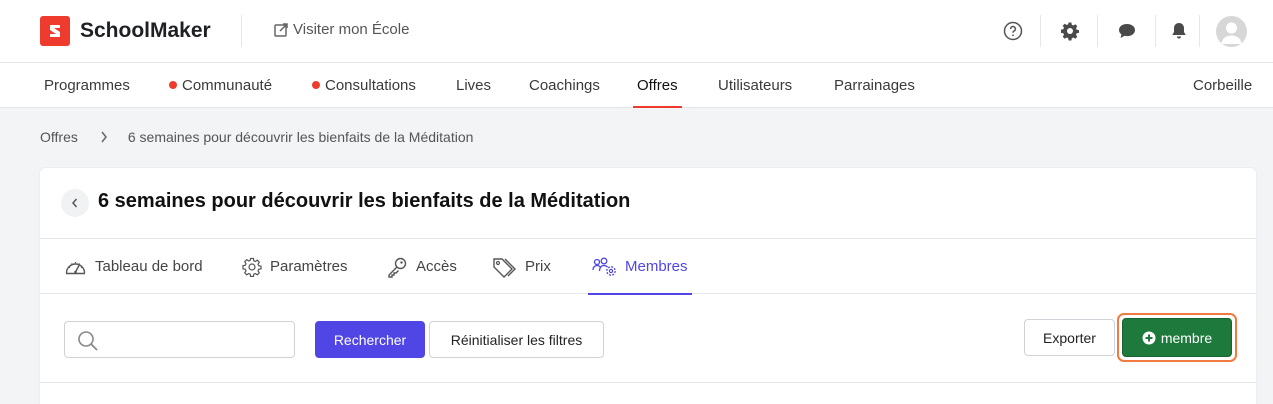 The image size is (1273, 404). What do you see at coordinates (370, 339) in the screenshot?
I see `search-button: Rechercher` at bounding box center [370, 339].